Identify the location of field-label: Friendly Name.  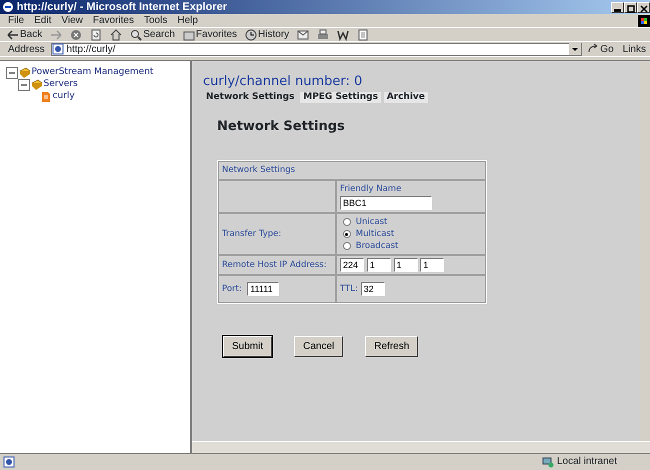
(371, 189).